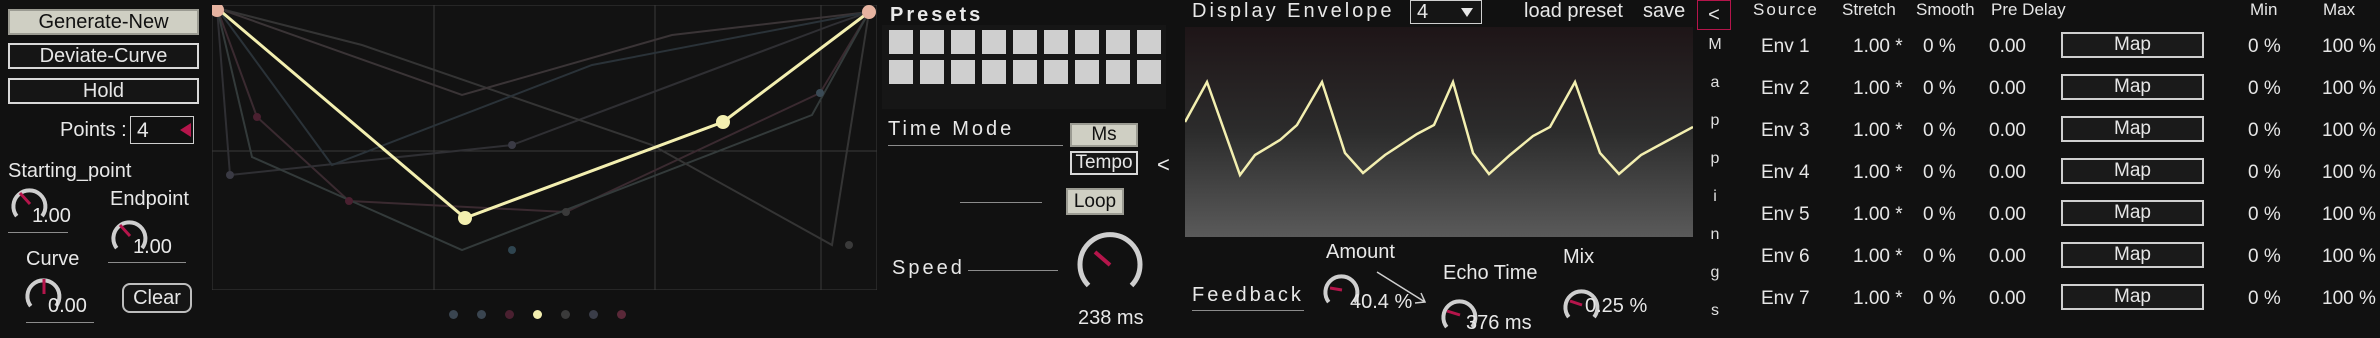 This screenshot has width=2380, height=338. What do you see at coordinates (2264, 9) in the screenshot?
I see `header-min: Min` at bounding box center [2264, 9].